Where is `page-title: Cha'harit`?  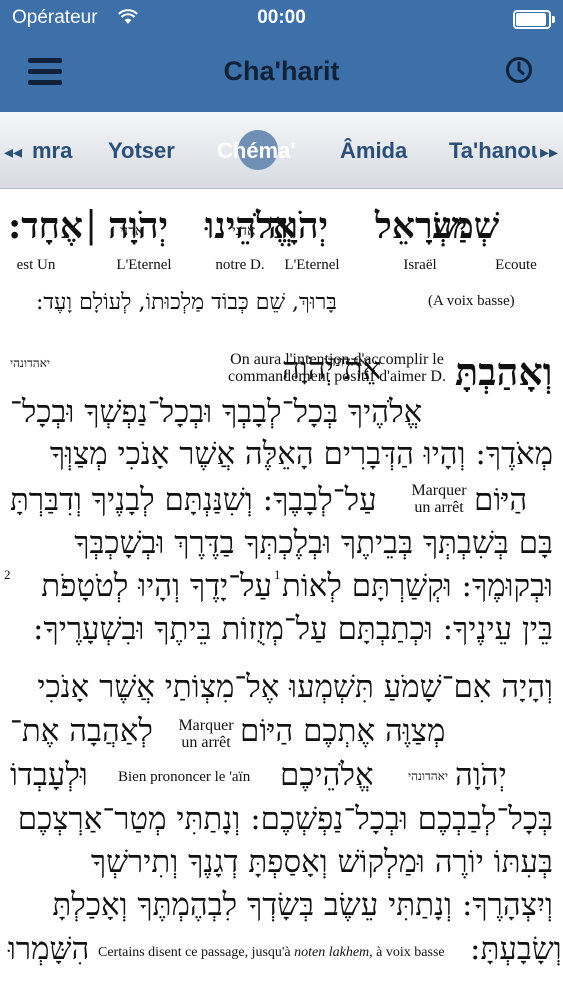
page-title: Cha'harit is located at coordinates (281, 71).